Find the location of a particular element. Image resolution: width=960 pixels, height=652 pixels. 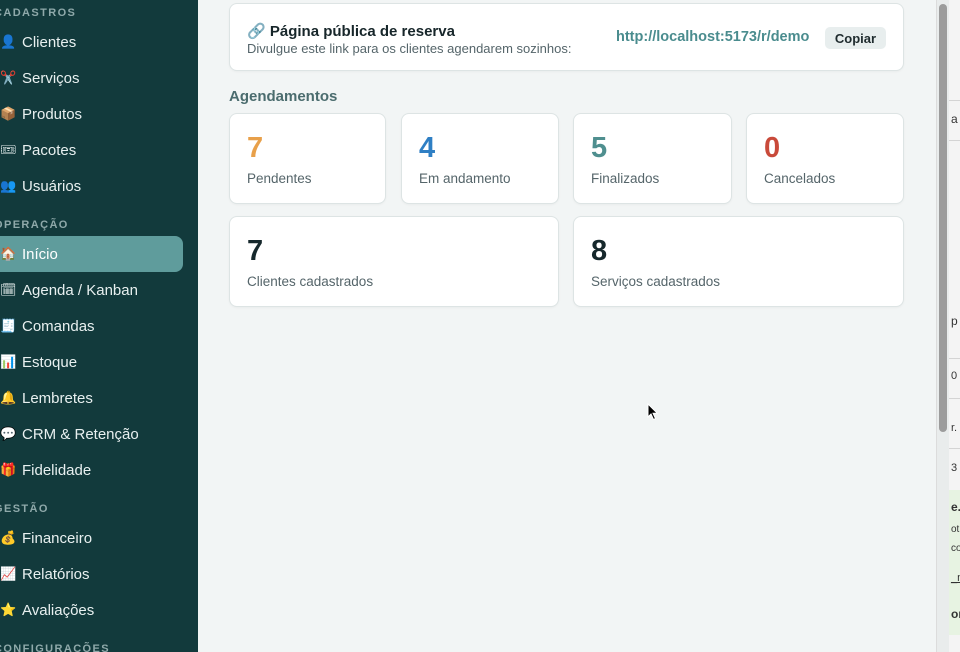

fragment-text: co is located at coordinates (955, 548).